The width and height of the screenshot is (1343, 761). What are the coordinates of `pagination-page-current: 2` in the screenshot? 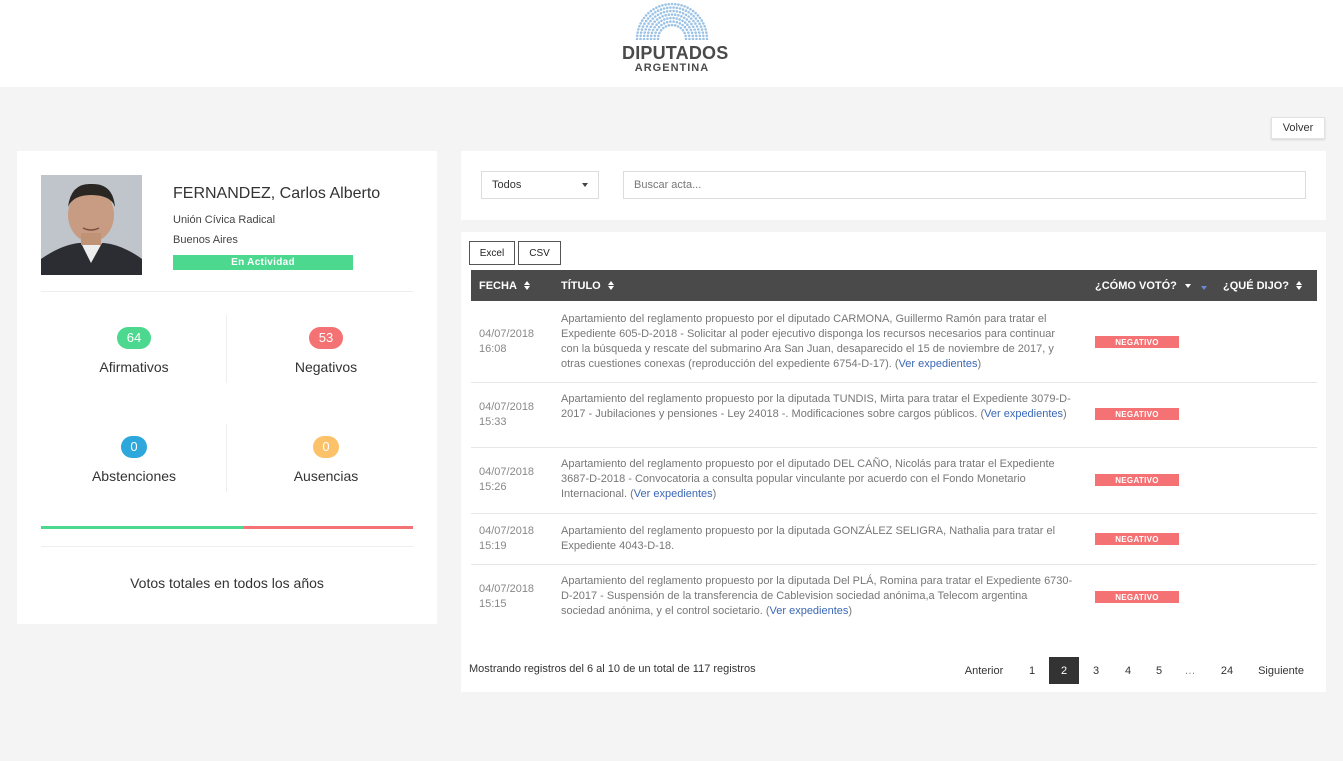 It's located at (1064, 670).